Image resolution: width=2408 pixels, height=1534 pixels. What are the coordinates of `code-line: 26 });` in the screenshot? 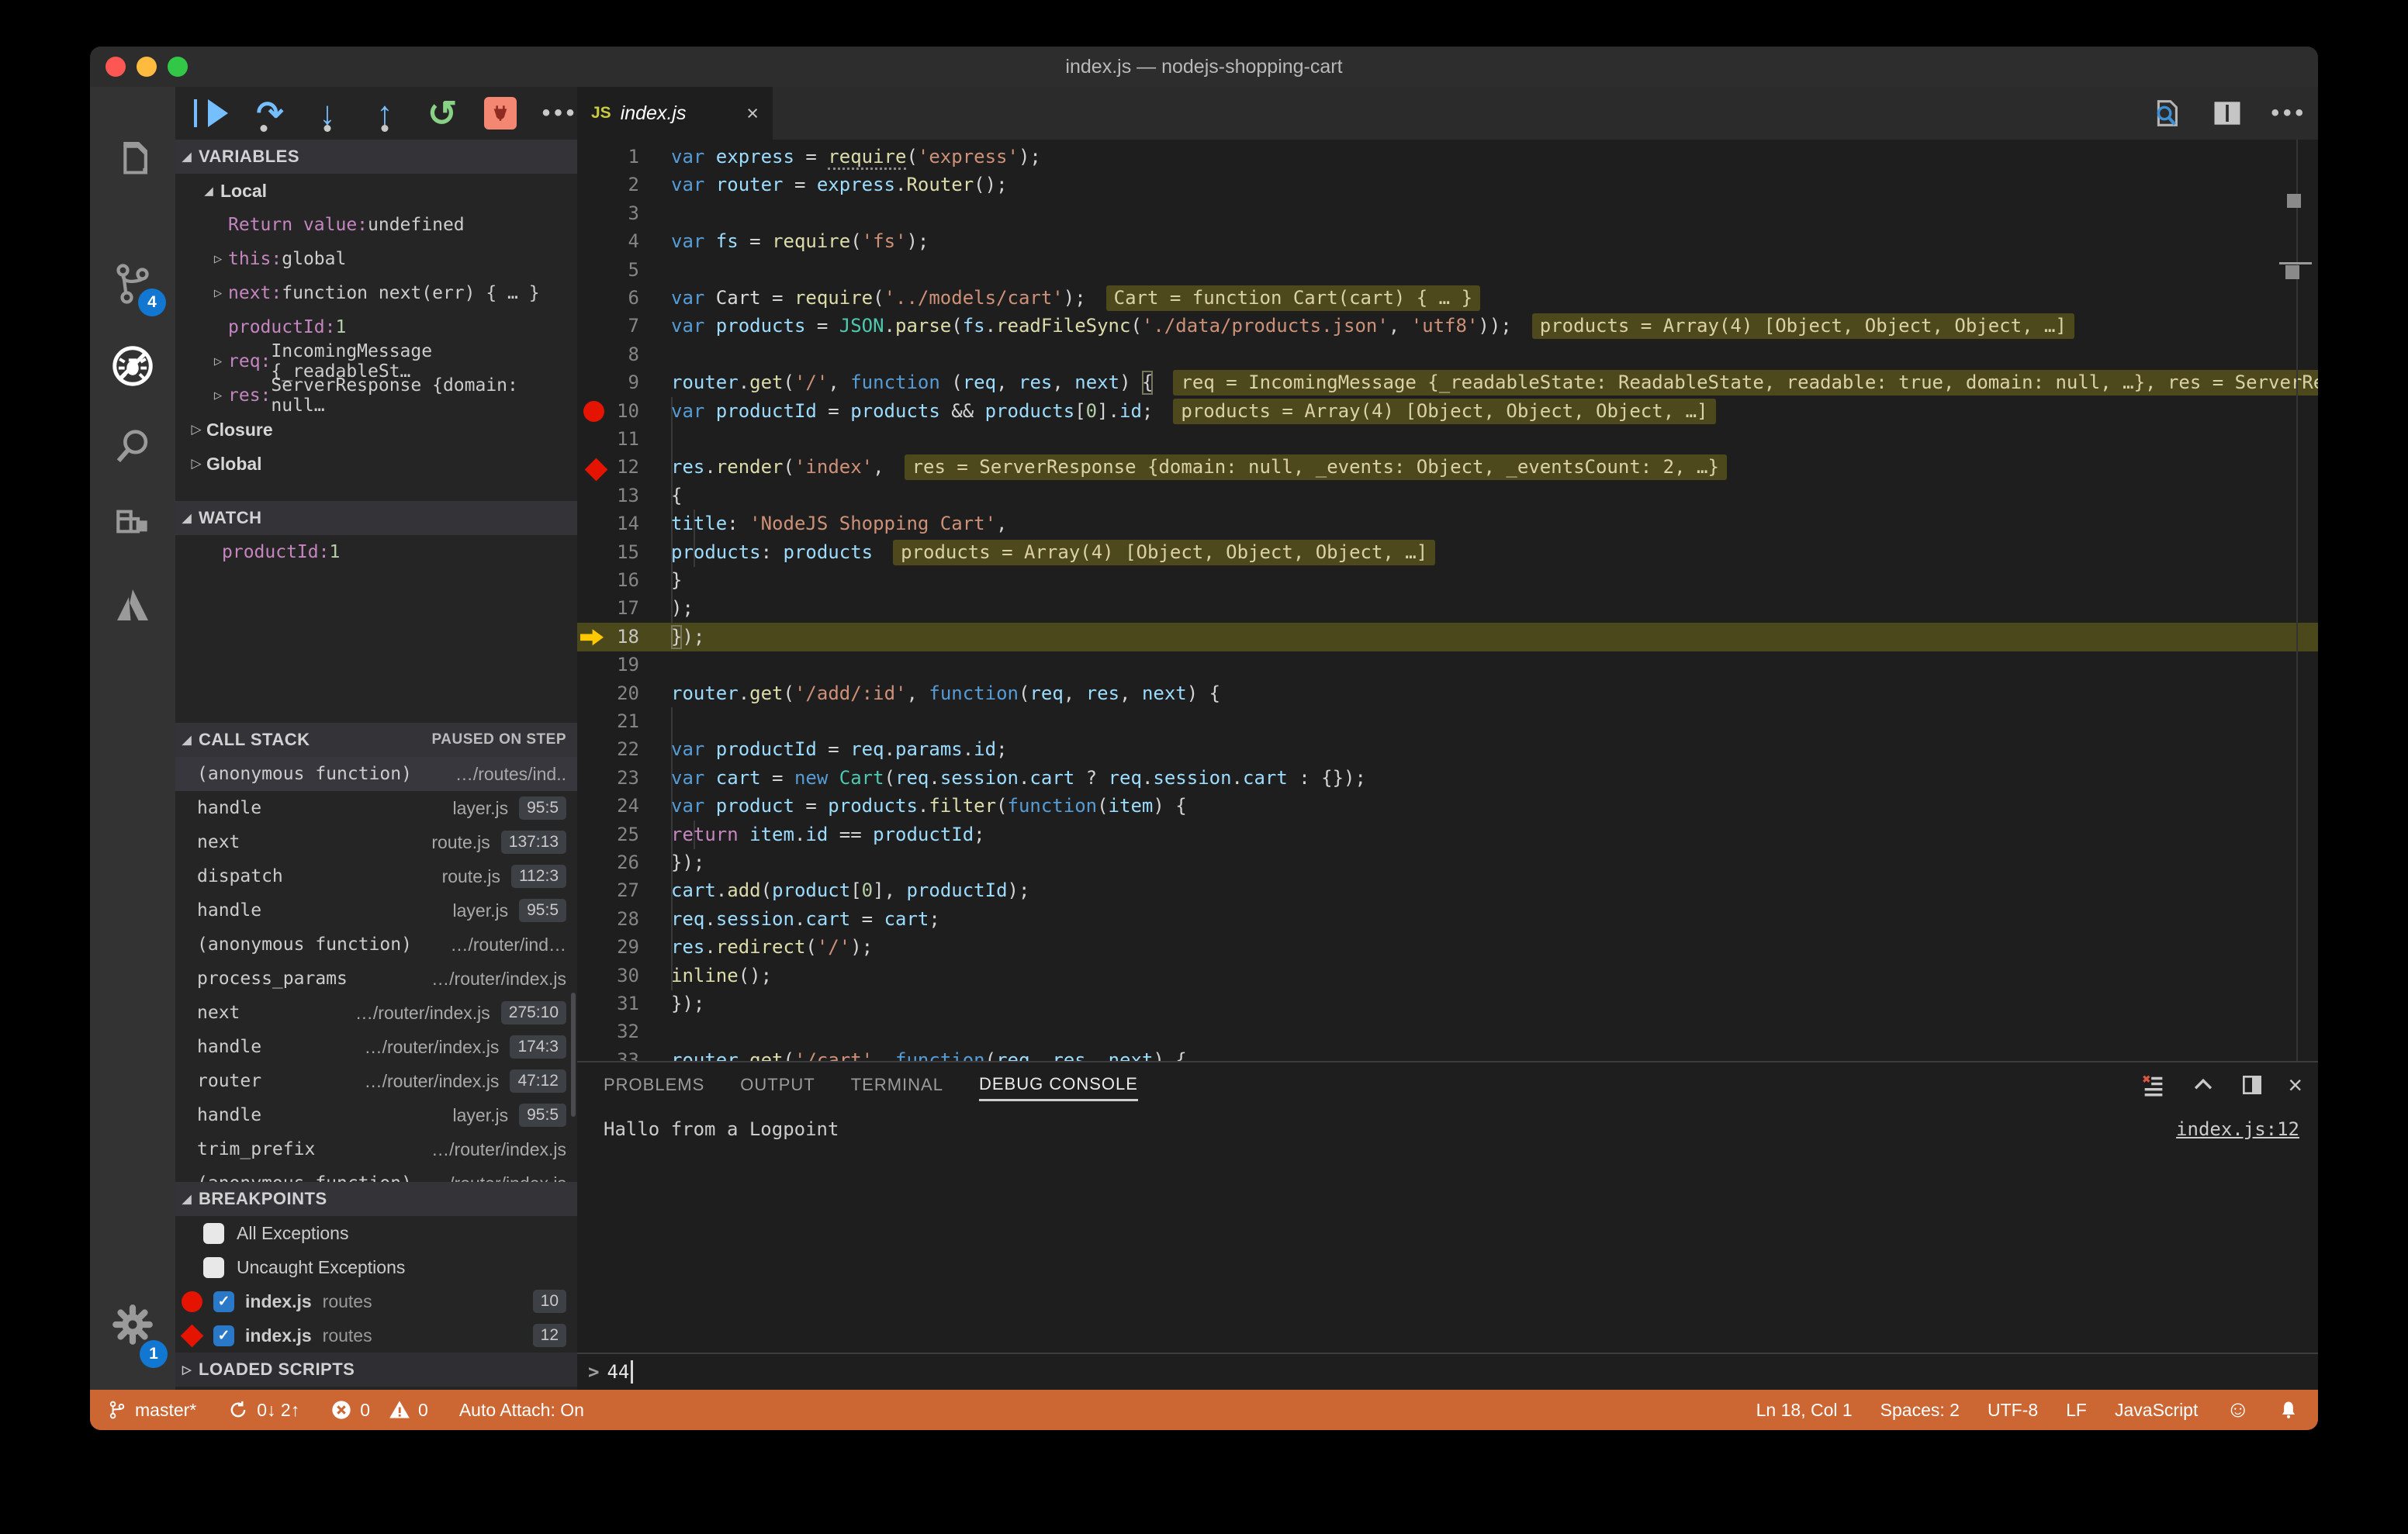 It's located at (1447, 862).